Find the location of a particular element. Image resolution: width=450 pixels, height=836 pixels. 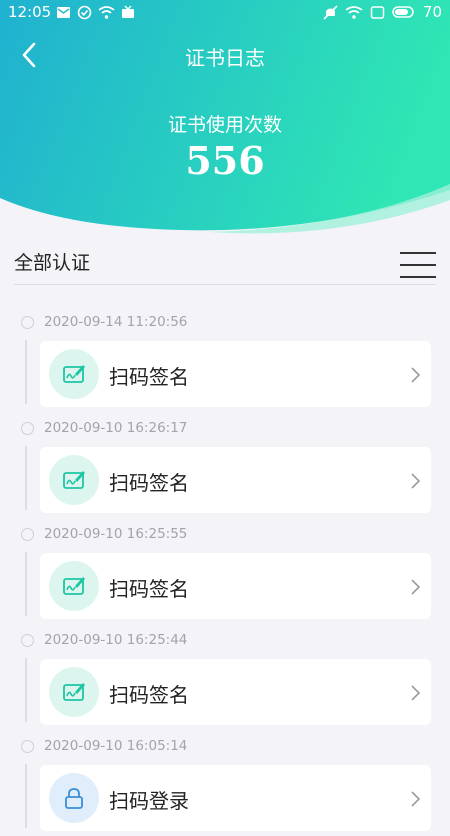

log-entry: 2020-09-10 16:25:44 扫码签名 is located at coordinates (225, 677).